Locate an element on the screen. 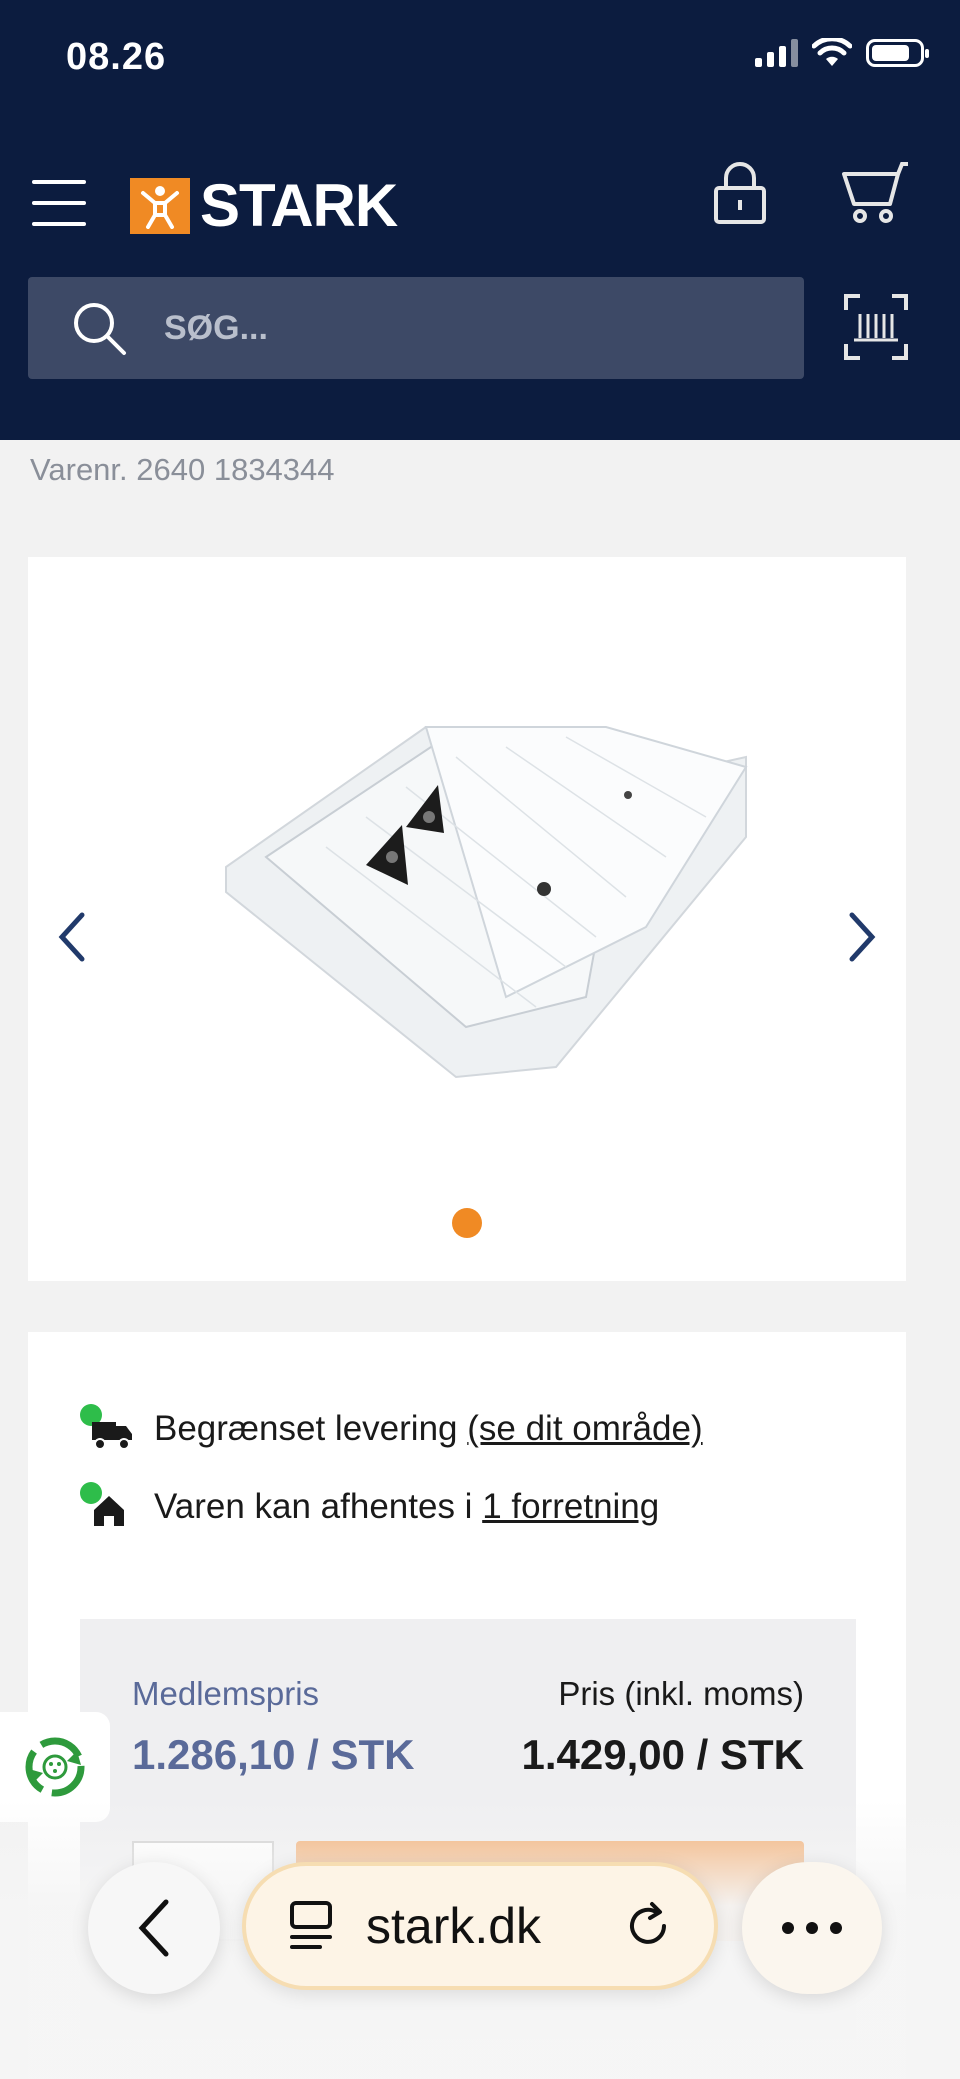 Image resolution: width=960 pixels, height=2079 pixels. status-time: 08.26 is located at coordinates (116, 57).